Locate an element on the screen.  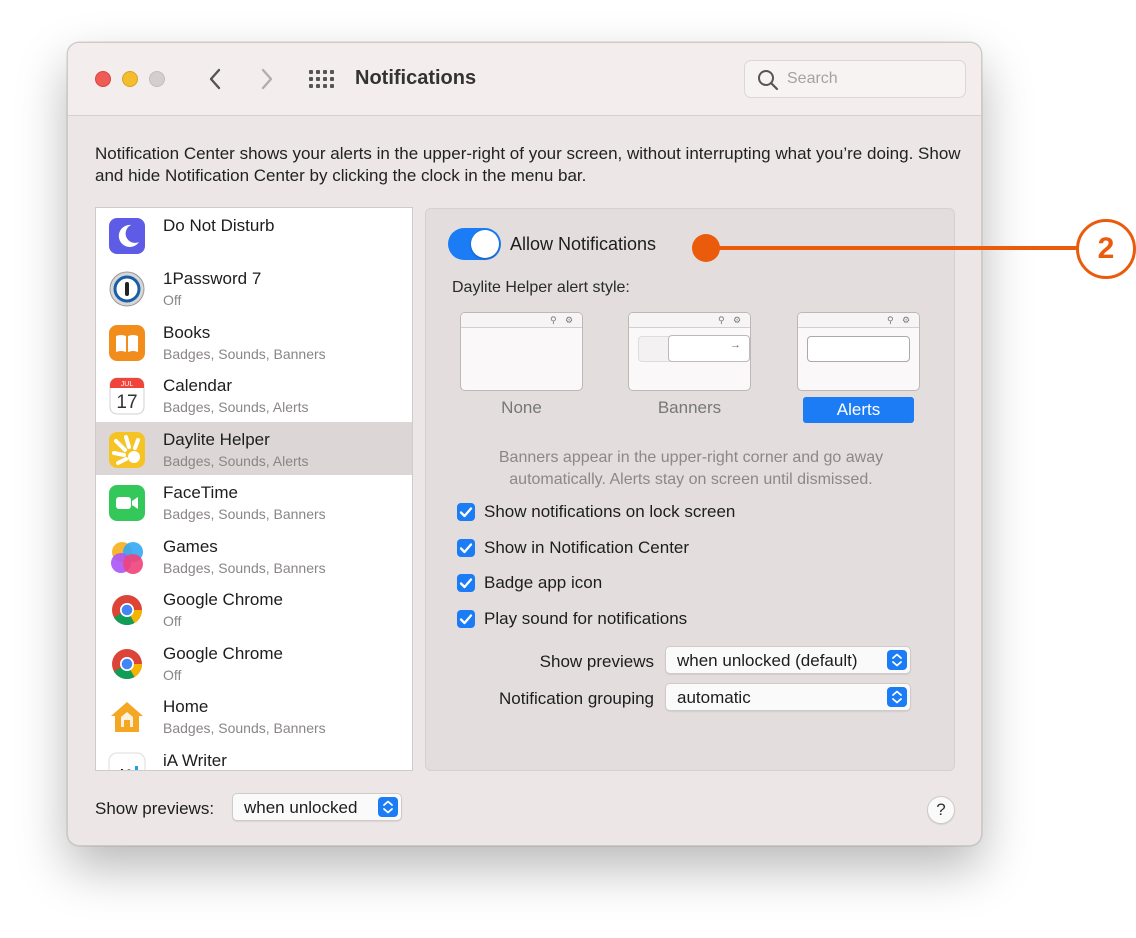
bottom-show-previews-popup: when unlocked is located at coordinates (317, 807).